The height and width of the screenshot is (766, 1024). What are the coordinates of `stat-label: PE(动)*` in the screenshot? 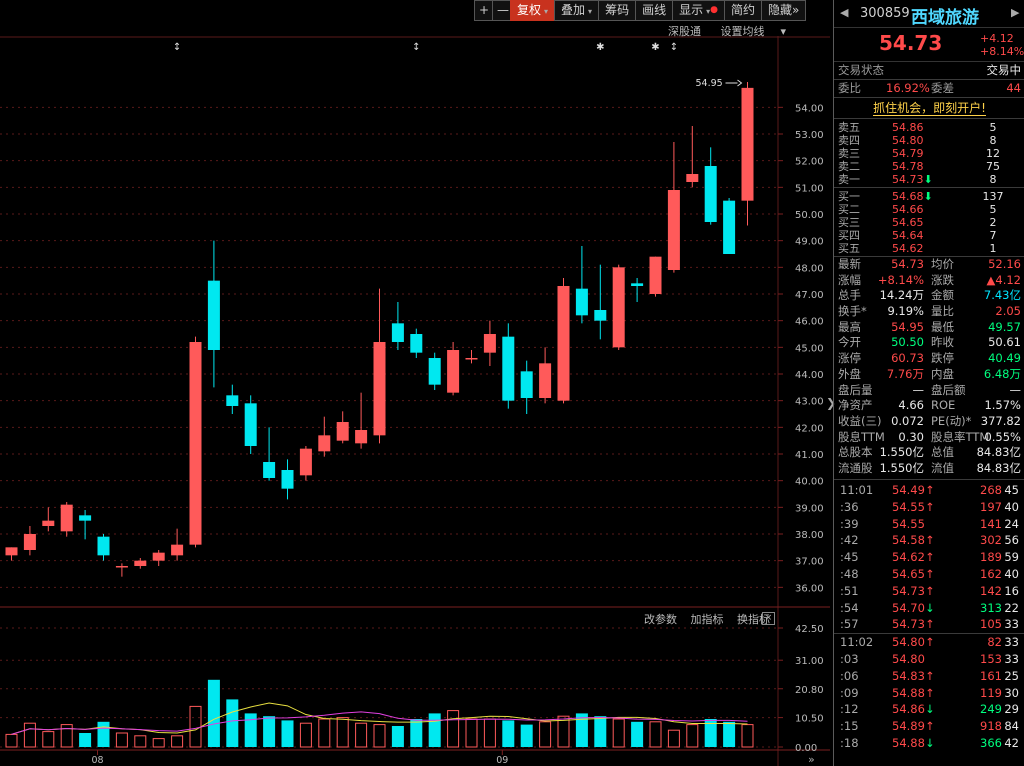 It's located at (951, 420).